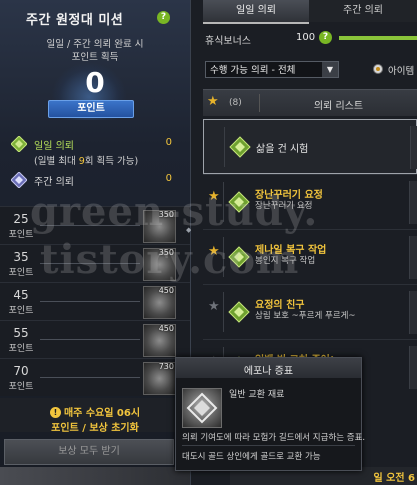 This screenshot has width=417, height=485. Describe the element at coordinates (235, 103) in the screenshot. I see `favorite-count: (8)` at that location.